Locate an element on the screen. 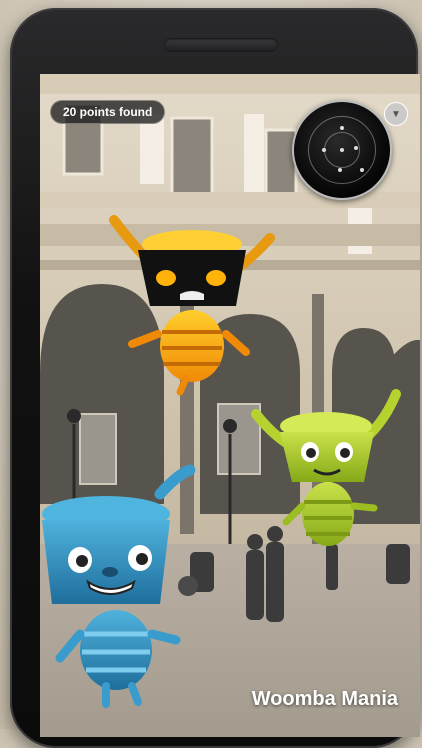  phone-speaker is located at coordinates (221, 45).